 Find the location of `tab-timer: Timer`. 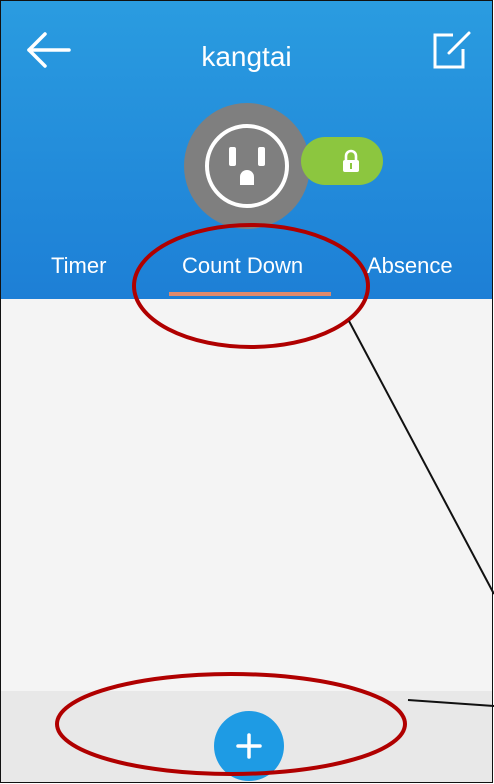

tab-timer: Timer is located at coordinates (78, 266).